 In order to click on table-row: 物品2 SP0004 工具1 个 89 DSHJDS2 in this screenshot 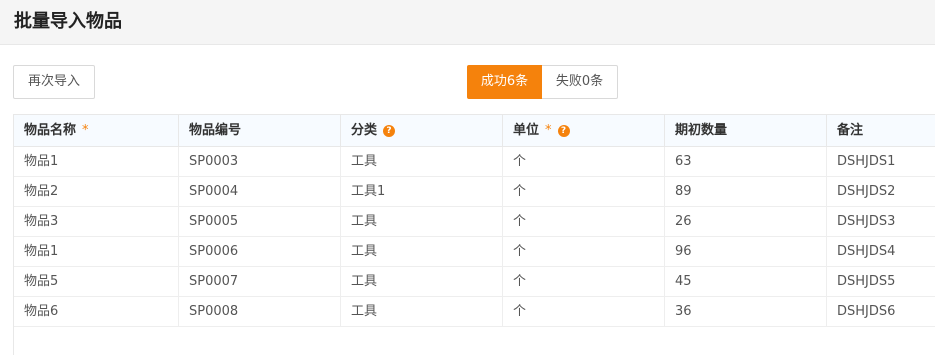, I will do `click(474, 192)`.